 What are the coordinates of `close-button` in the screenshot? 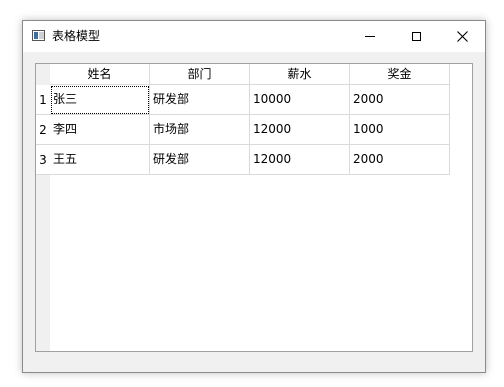 It's located at (462, 36).